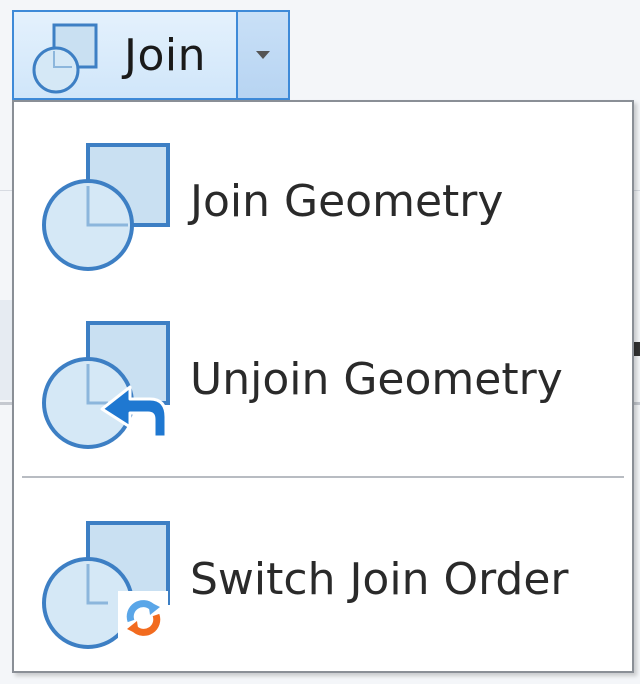 The height and width of the screenshot is (684, 640). Describe the element at coordinates (108, 579) in the screenshot. I see `switch-join-order-icon` at that location.